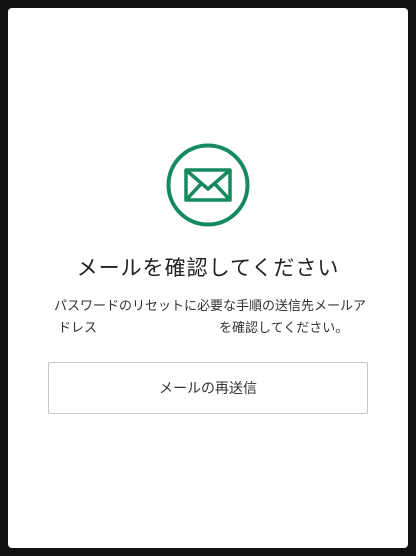 This screenshot has width=416, height=556. Describe the element at coordinates (208, 388) in the screenshot. I see `resend-email-button: メールの再送信` at that location.